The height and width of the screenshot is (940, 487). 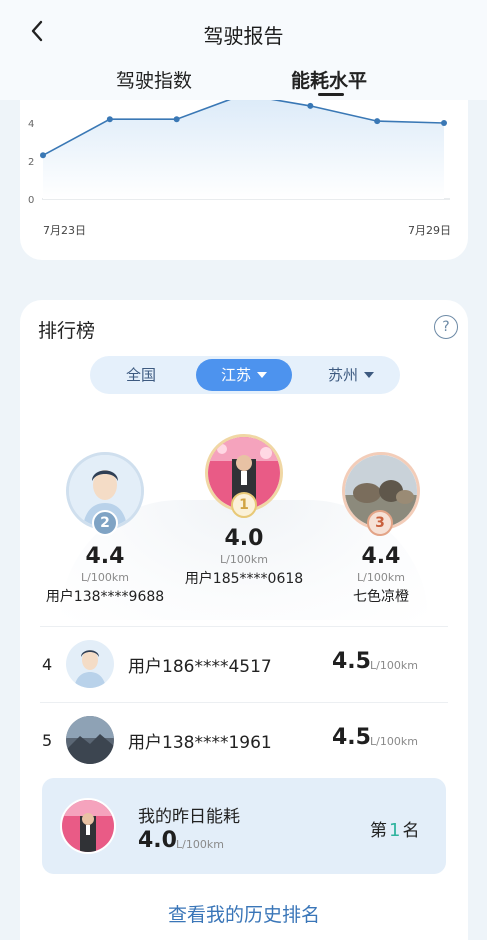 What do you see at coordinates (411, 831) in the screenshot?
I see `my-rank-suffix: 名` at bounding box center [411, 831].